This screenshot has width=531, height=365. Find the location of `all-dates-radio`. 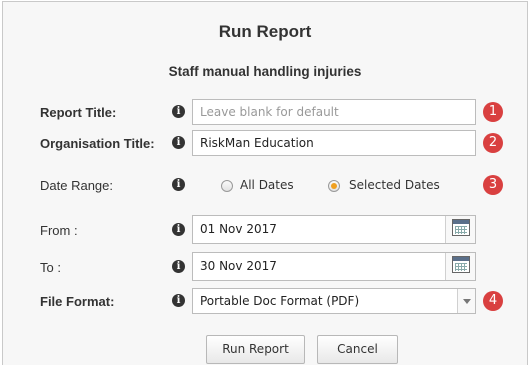

all-dates-radio is located at coordinates (227, 186).